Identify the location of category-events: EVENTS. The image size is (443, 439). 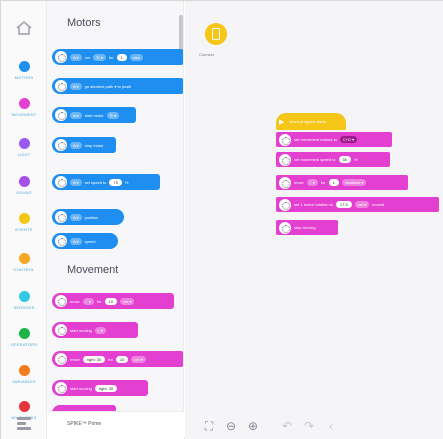
(24, 222).